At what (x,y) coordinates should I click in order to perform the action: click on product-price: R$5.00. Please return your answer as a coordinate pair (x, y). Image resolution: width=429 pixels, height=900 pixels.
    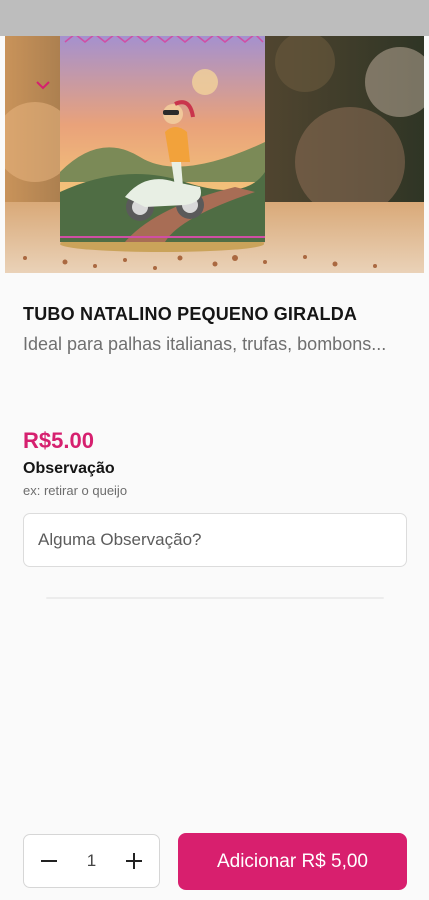
    Looking at the image, I should click on (58, 440).